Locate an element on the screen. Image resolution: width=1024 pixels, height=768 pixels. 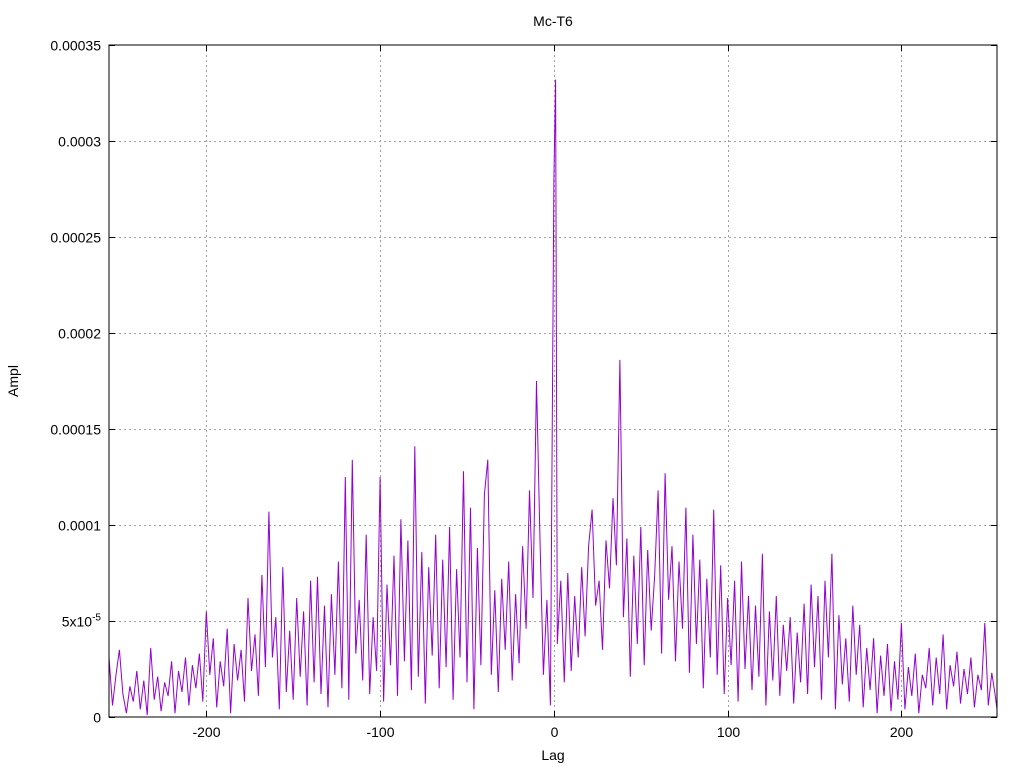
x-tick-label: -200 is located at coordinates (206, 732).